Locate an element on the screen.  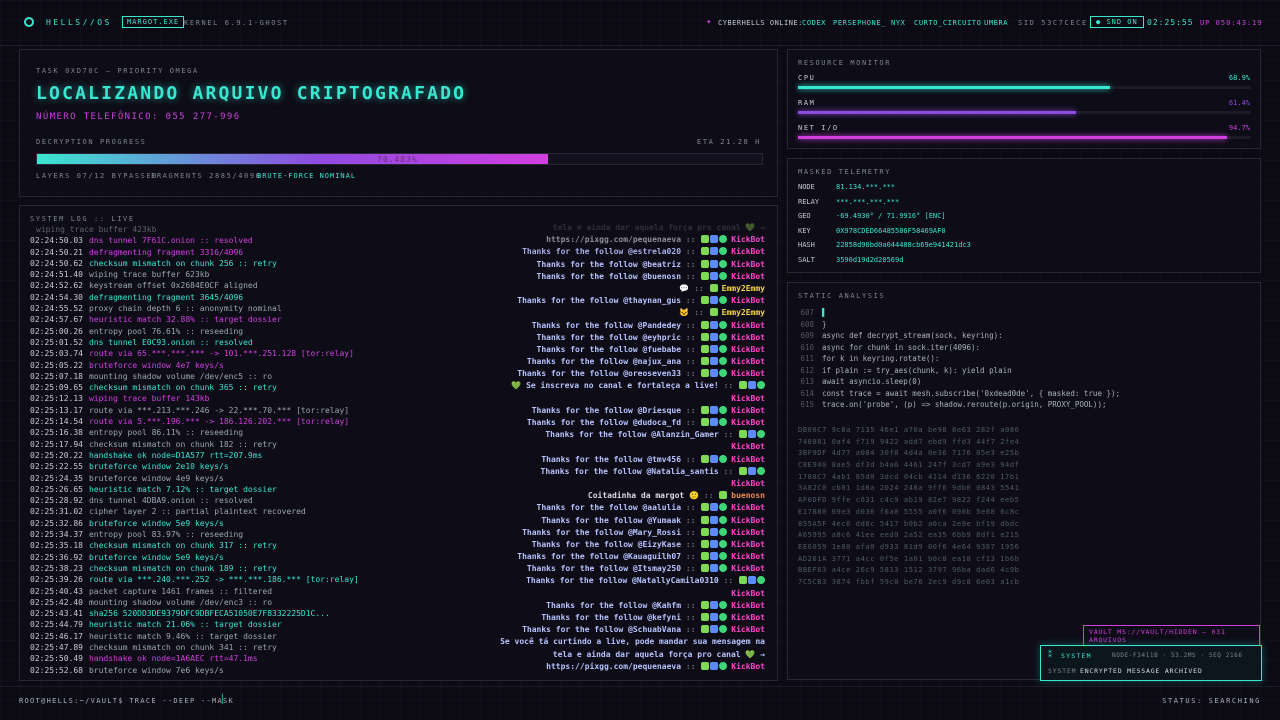
chat-text: Thanks for the follow @najux_ana is located at coordinates (604, 362).